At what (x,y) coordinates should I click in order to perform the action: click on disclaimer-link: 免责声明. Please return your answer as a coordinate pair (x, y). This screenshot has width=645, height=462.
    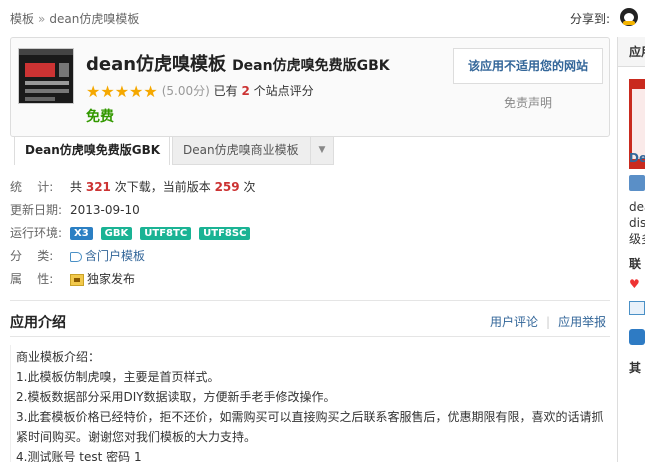
    Looking at the image, I should click on (528, 102).